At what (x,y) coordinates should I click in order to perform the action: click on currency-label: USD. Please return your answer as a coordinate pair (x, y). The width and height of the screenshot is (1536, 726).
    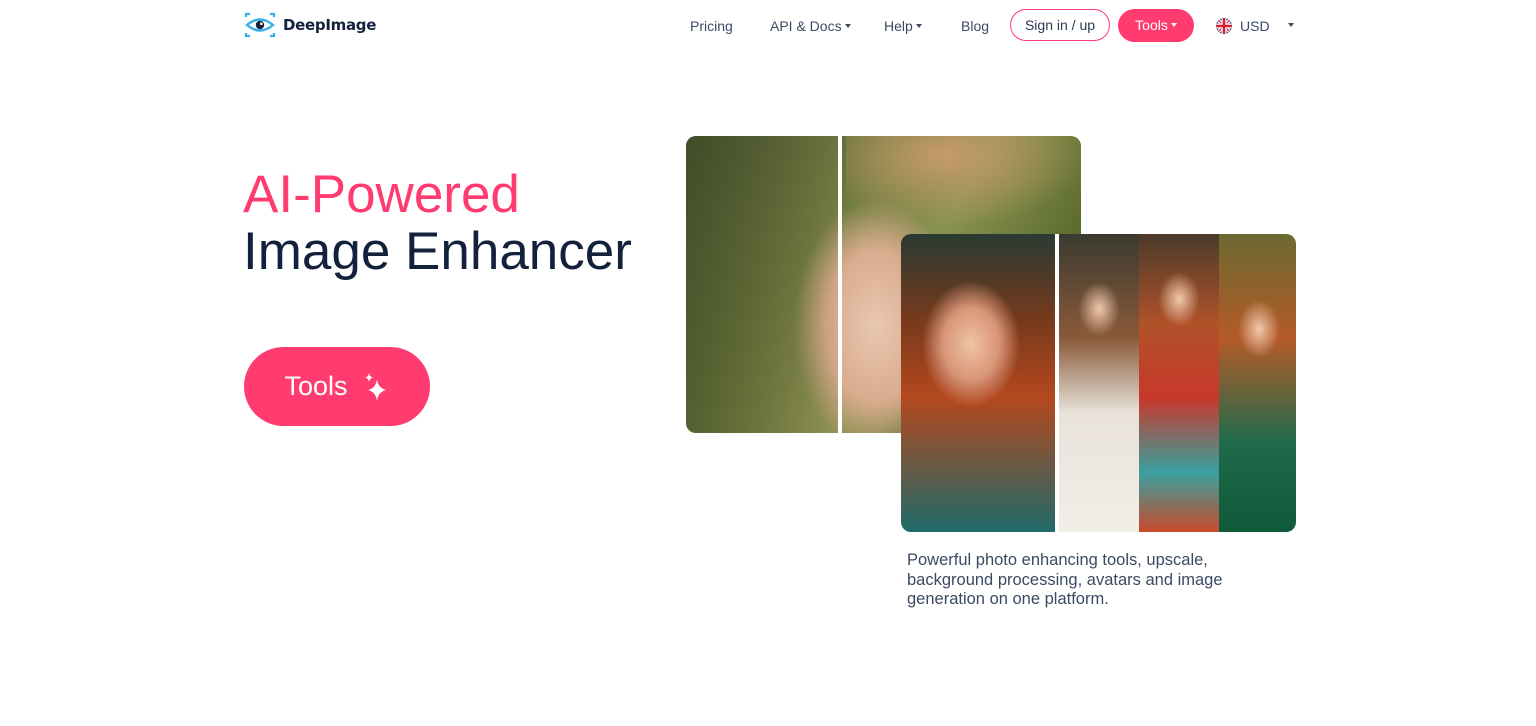
    Looking at the image, I should click on (1255, 26).